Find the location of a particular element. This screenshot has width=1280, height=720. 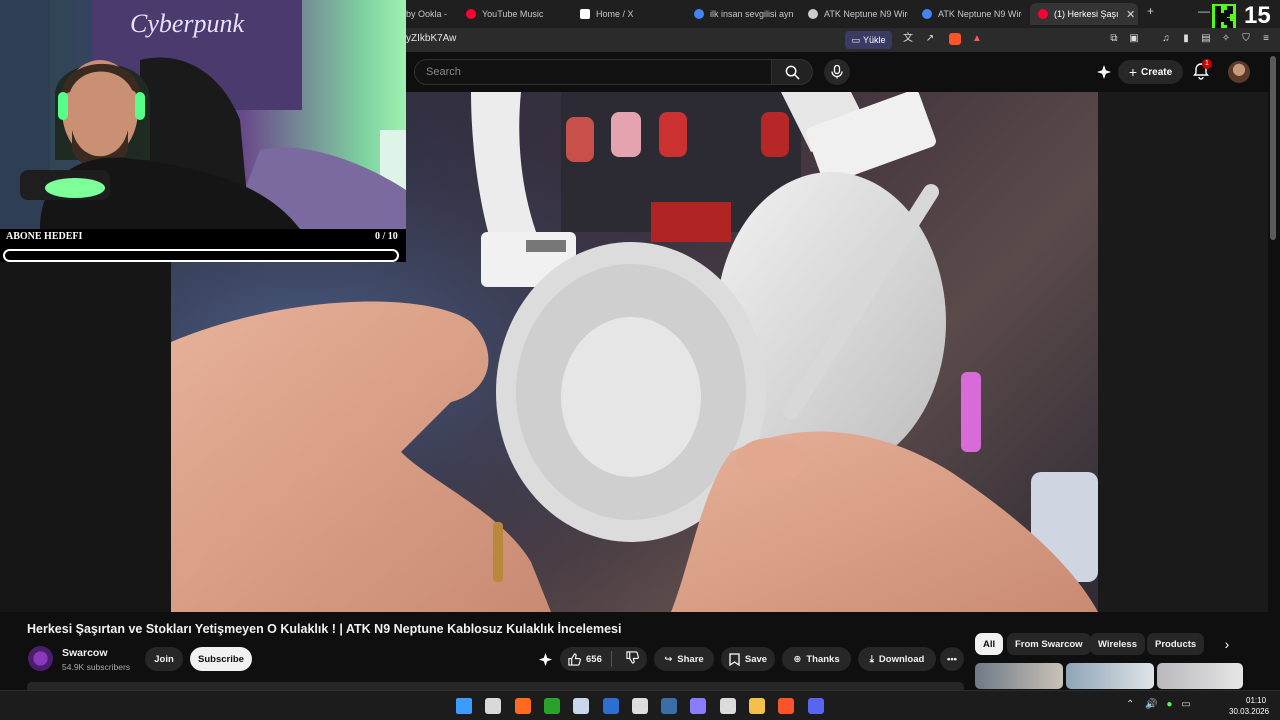

channel-avatar is located at coordinates (40, 658).